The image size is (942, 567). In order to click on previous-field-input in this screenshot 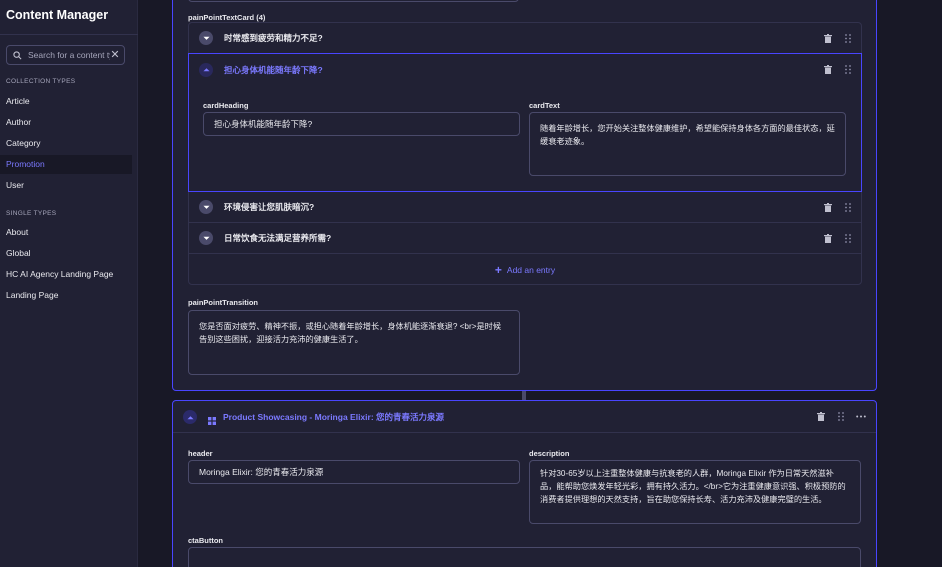, I will do `click(353, 1)`.